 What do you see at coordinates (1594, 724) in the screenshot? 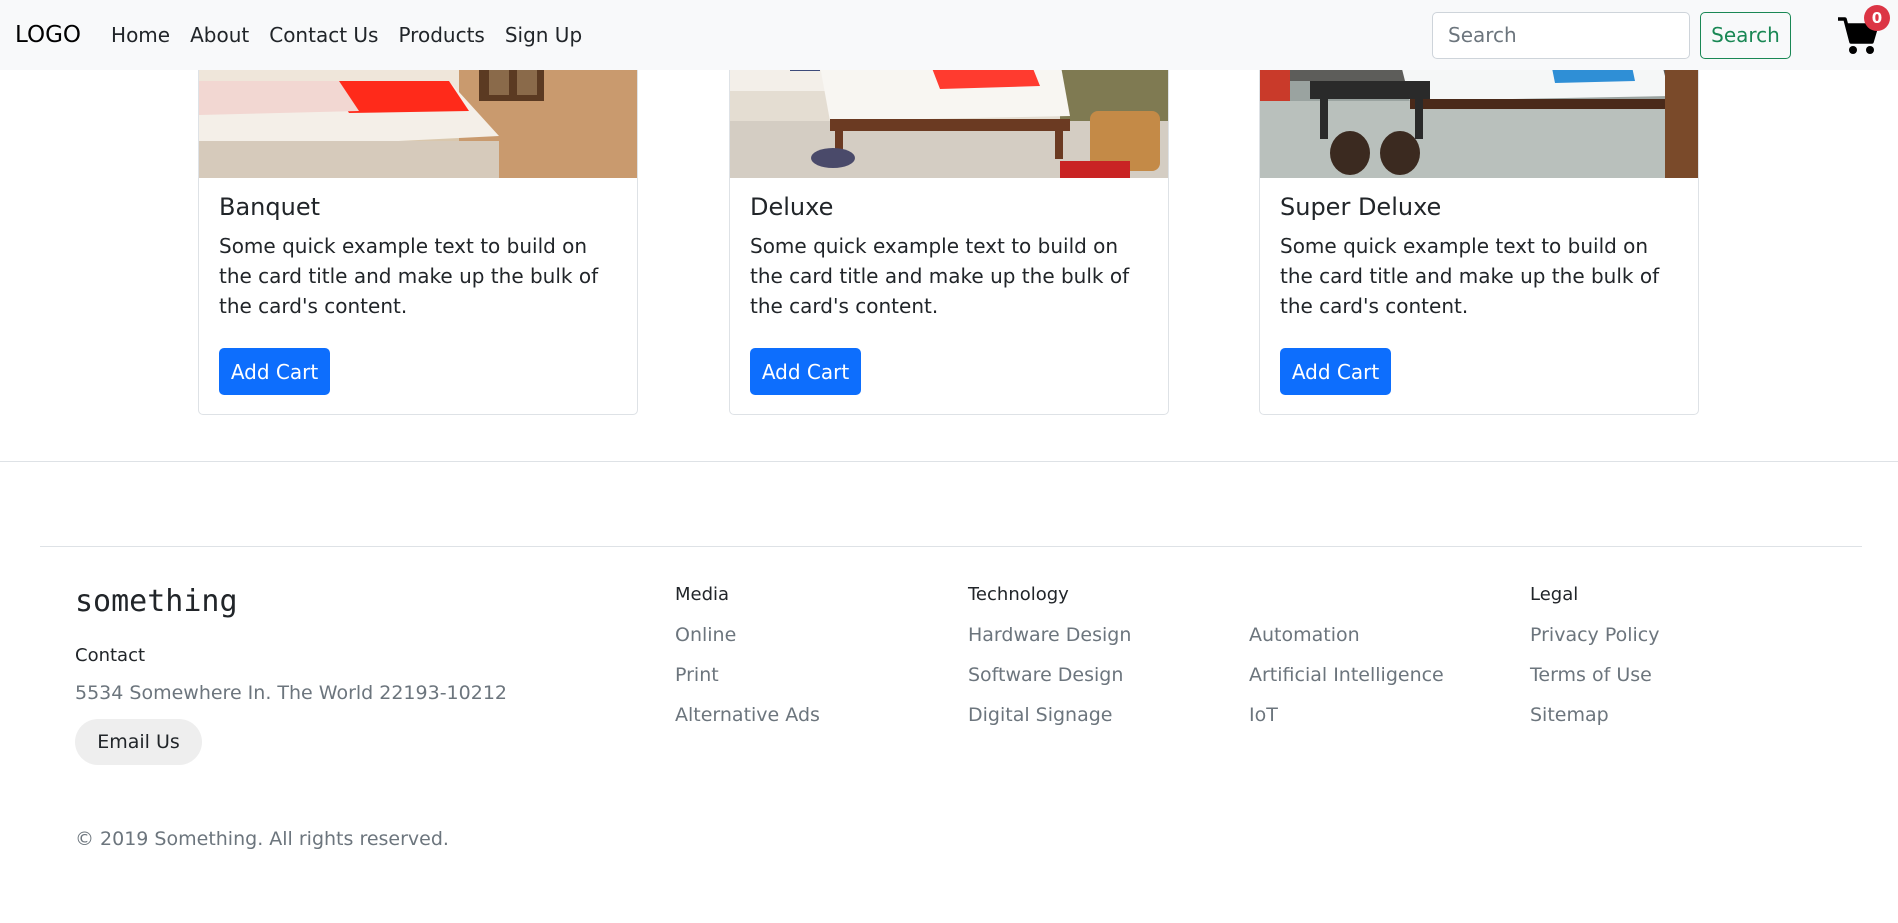
I see `footer-link-sitemap: Sitemap` at bounding box center [1594, 724].